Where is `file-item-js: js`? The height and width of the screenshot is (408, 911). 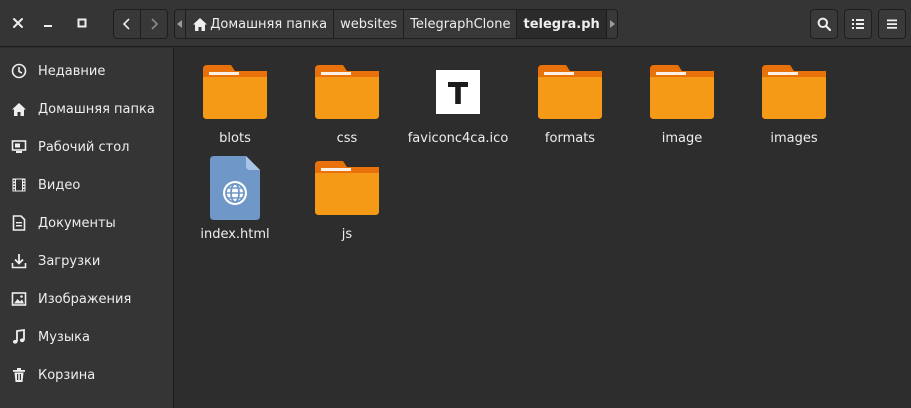 file-item-js: js is located at coordinates (347, 204).